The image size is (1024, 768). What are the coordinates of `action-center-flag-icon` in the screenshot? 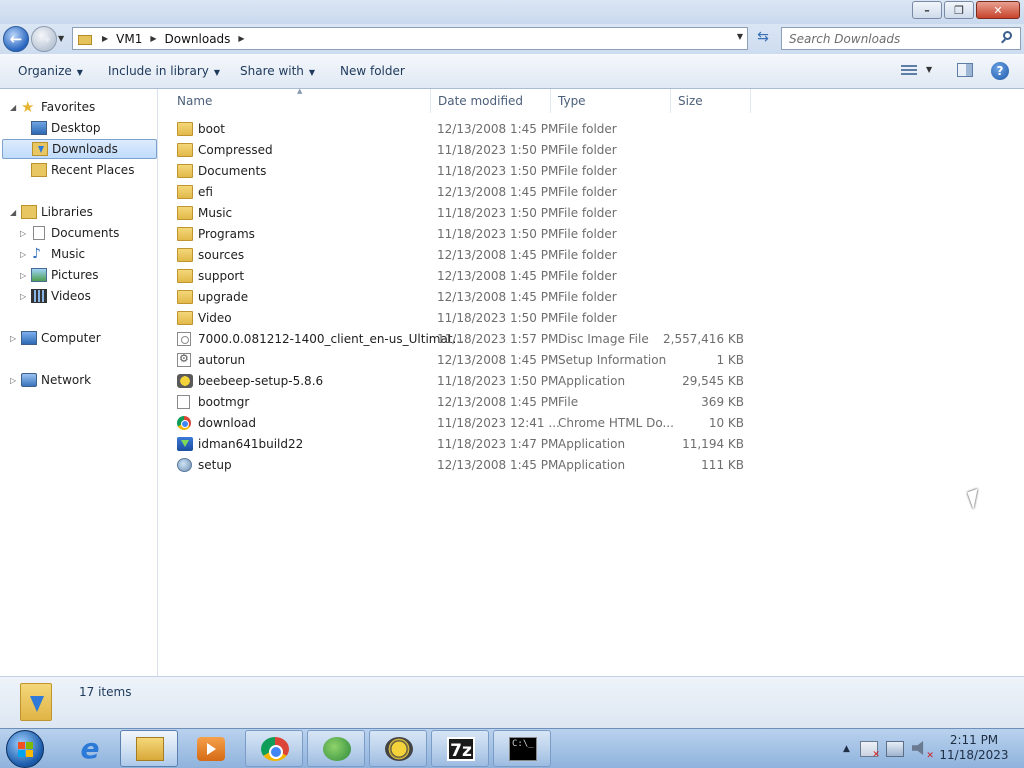 It's located at (869, 750).